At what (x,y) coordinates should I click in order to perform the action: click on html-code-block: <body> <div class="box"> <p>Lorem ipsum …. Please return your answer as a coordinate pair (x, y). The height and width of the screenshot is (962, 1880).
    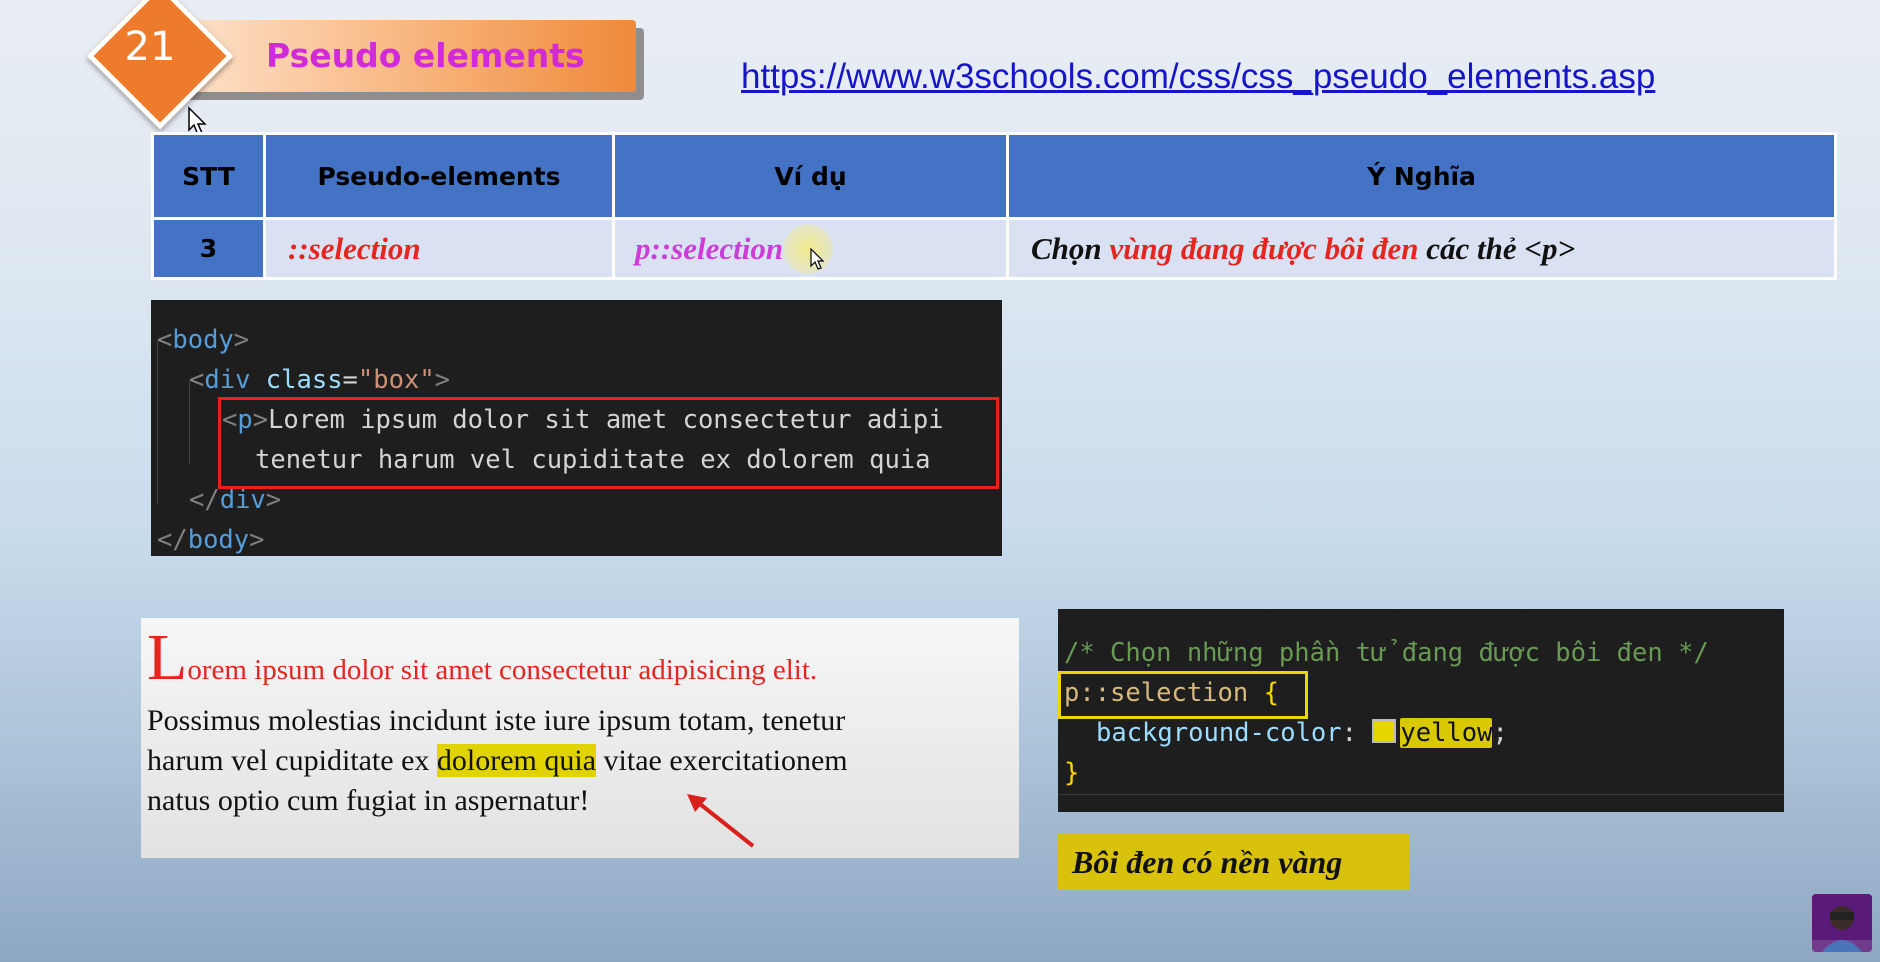
    Looking at the image, I should click on (576, 428).